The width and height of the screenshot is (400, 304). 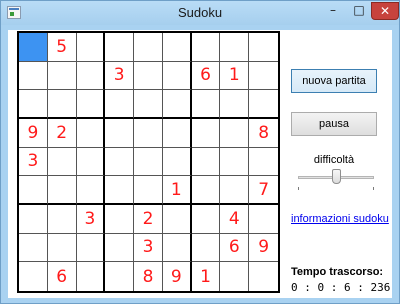 I want to click on pause-button: pausa, so click(x=334, y=124).